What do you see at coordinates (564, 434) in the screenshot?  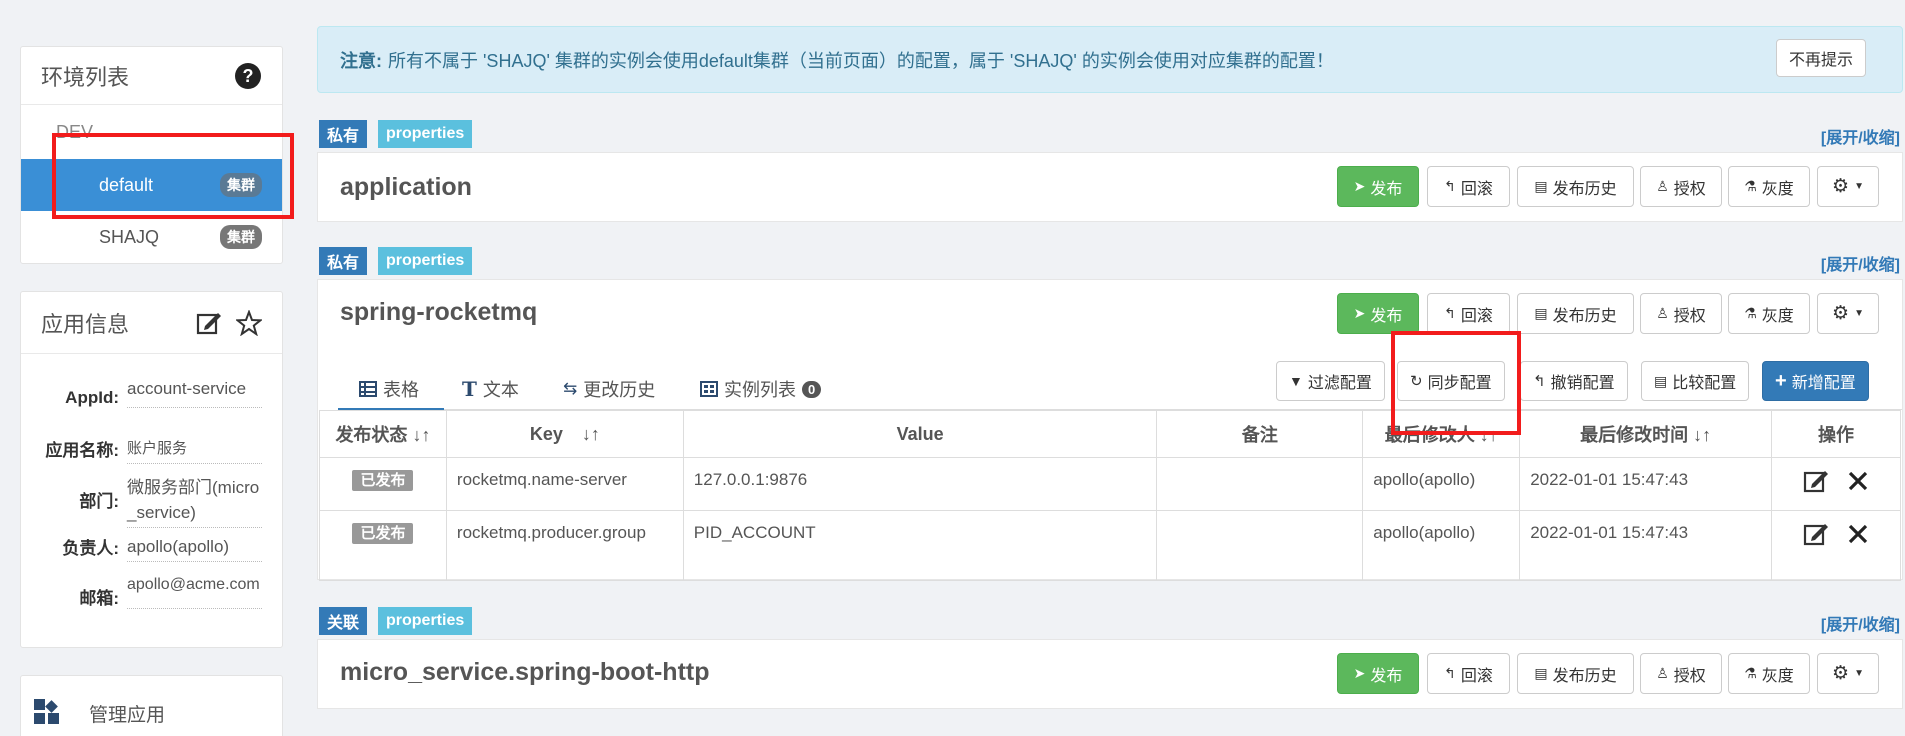 I see `col-key: Key ↓↑` at bounding box center [564, 434].